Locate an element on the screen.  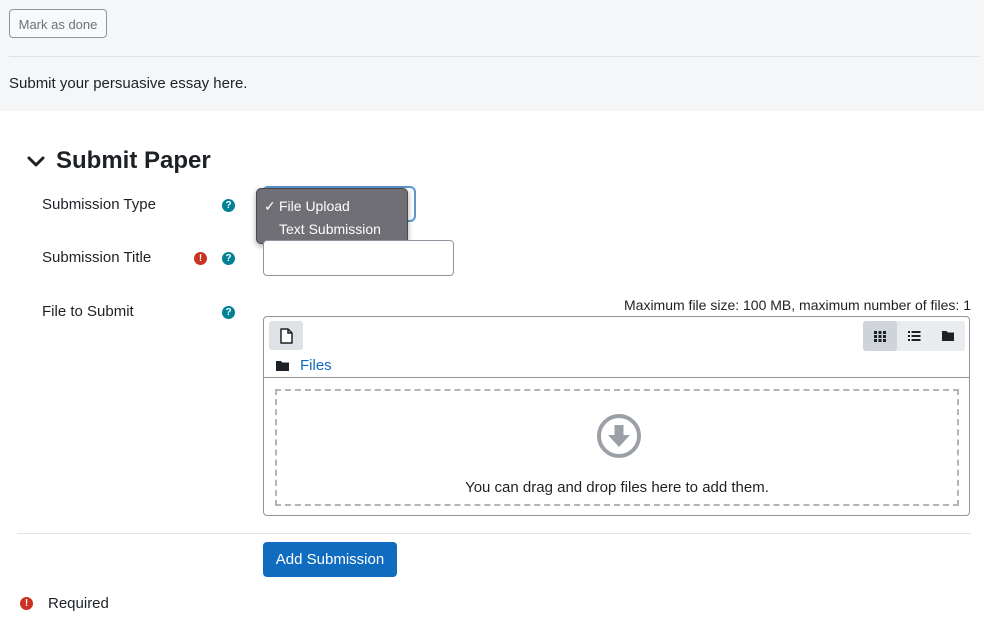
download-arrow-icon is located at coordinates (619, 436).